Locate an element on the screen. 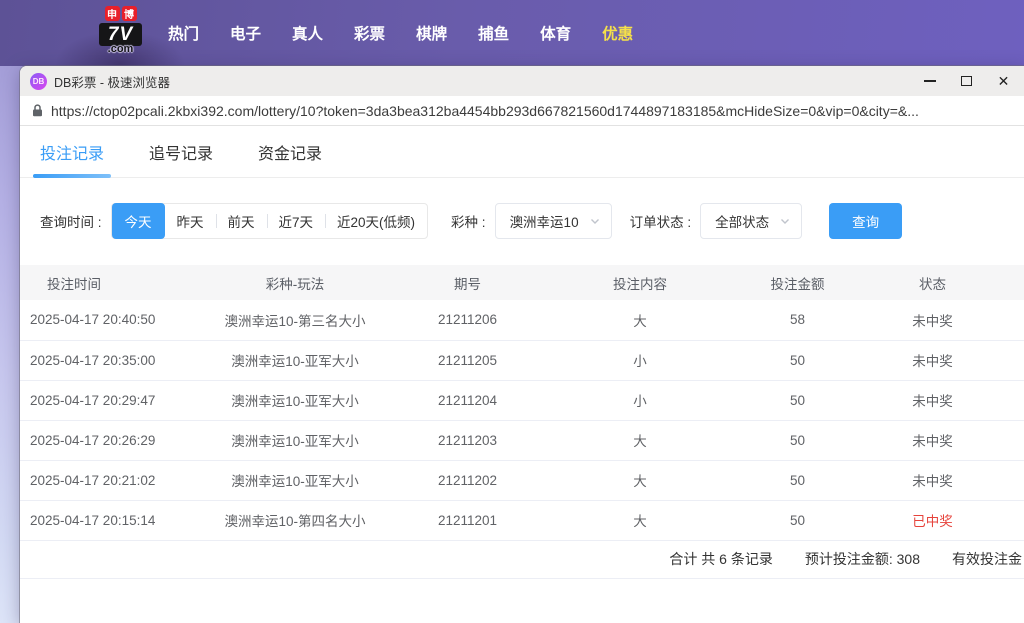  nav-item-slots: 电子 is located at coordinates (245, 33).